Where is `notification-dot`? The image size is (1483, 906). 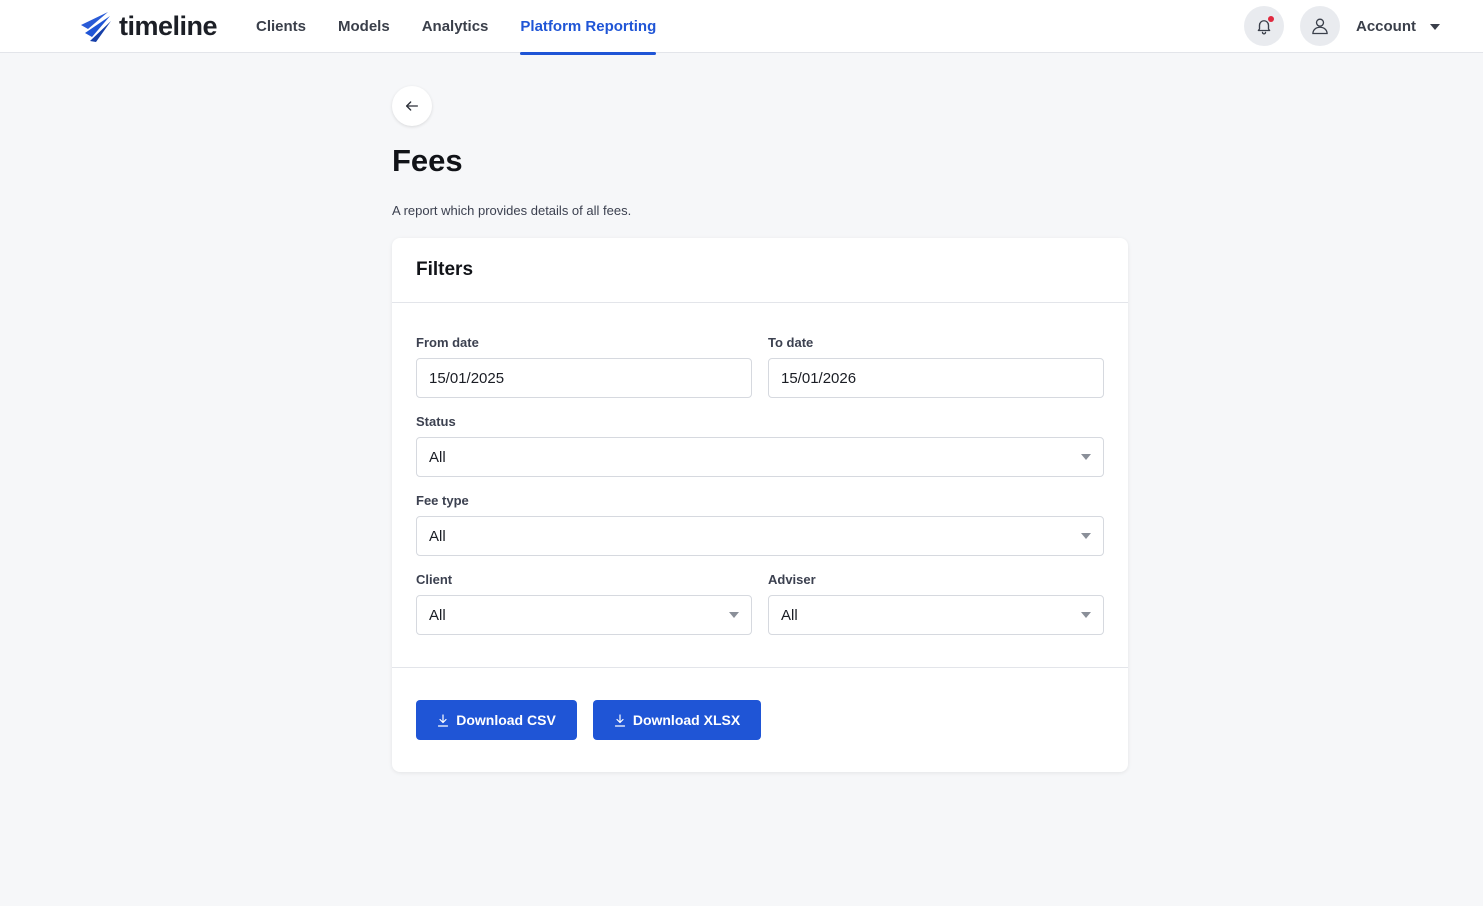 notification-dot is located at coordinates (1271, 19).